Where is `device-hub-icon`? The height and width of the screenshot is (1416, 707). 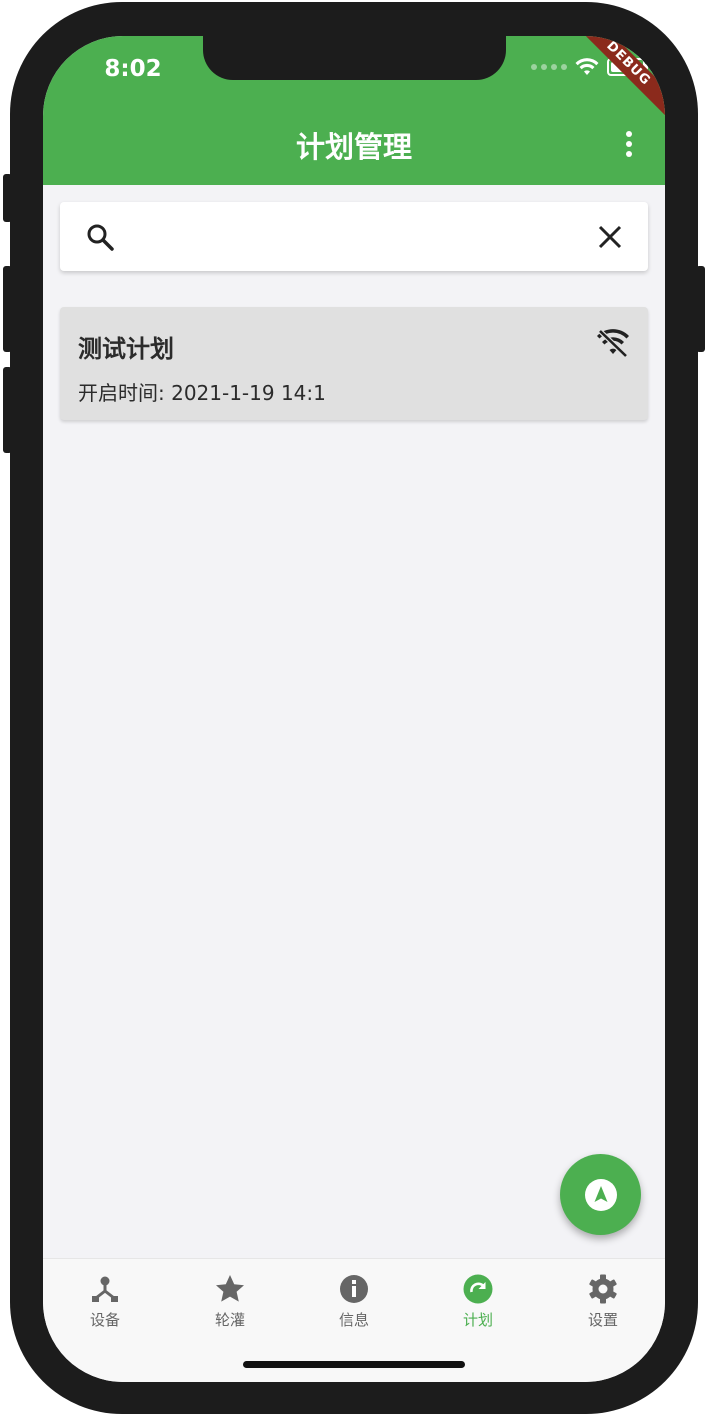 device-hub-icon is located at coordinates (105, 1289).